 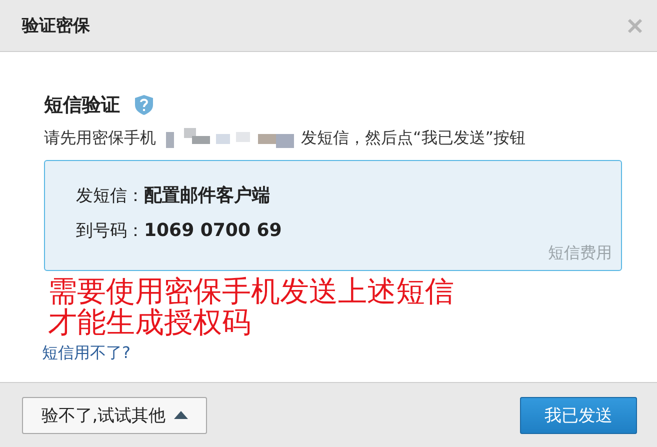 What do you see at coordinates (110, 231) in the screenshot?
I see `field-label: 到号码：` at bounding box center [110, 231].